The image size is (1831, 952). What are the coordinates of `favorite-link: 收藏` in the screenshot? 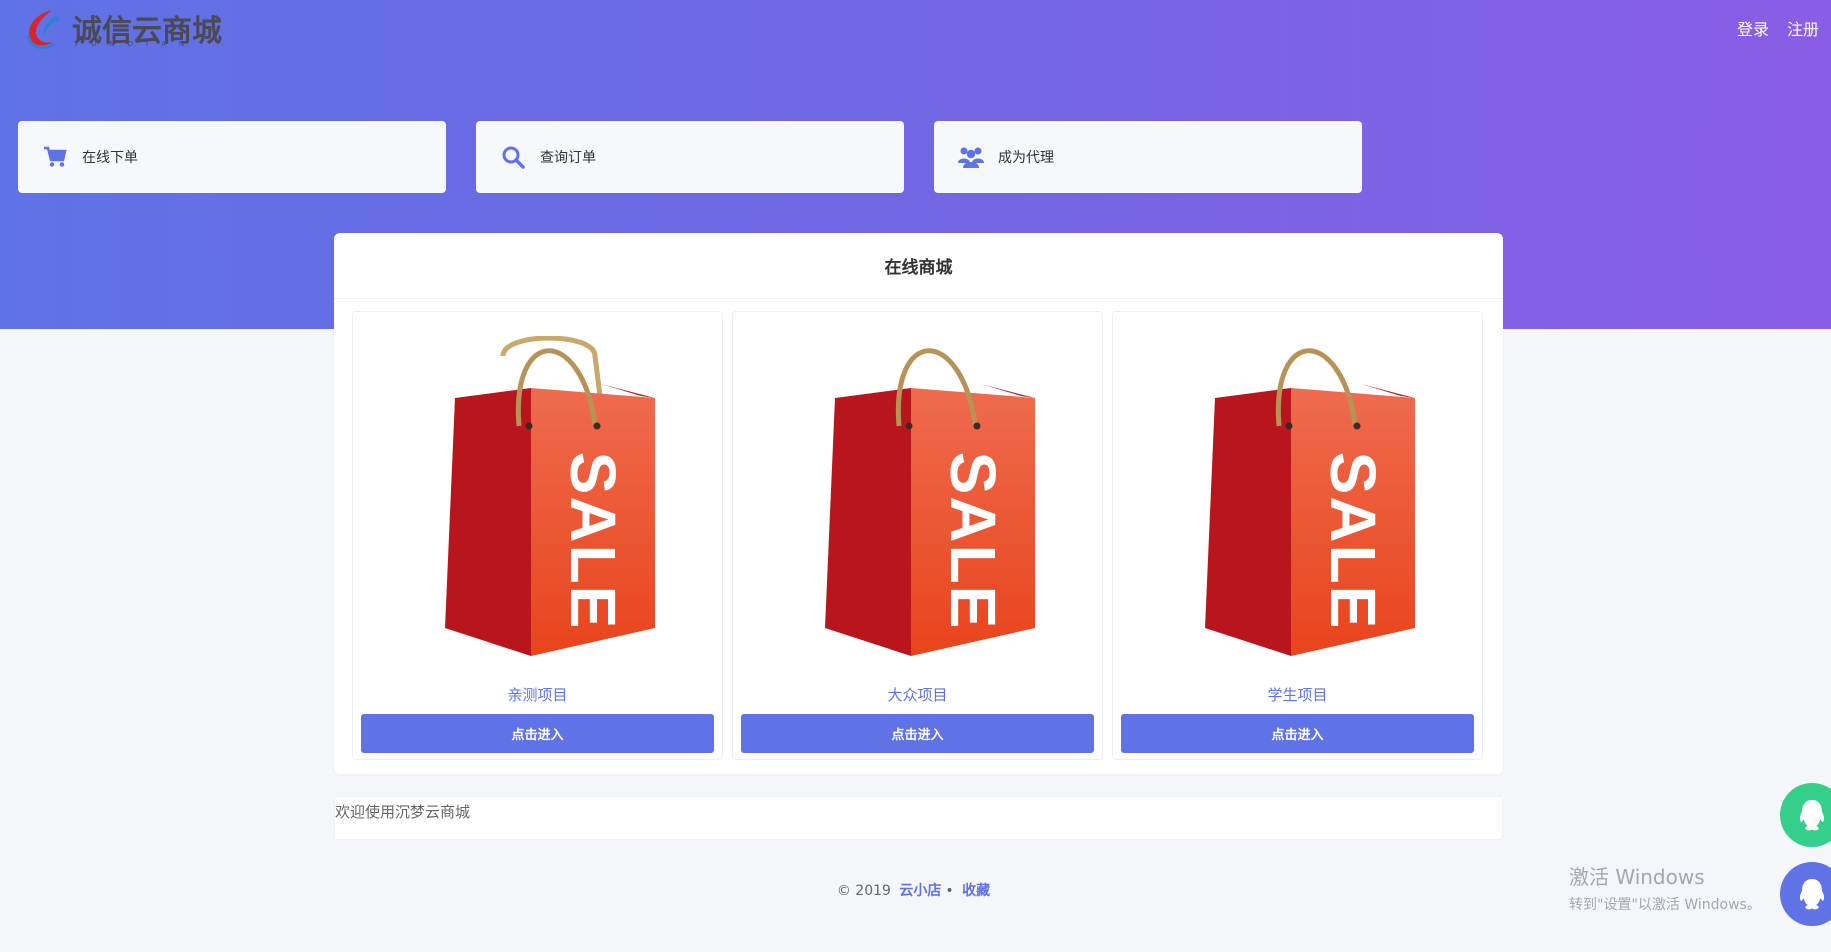 It's located at (976, 891).